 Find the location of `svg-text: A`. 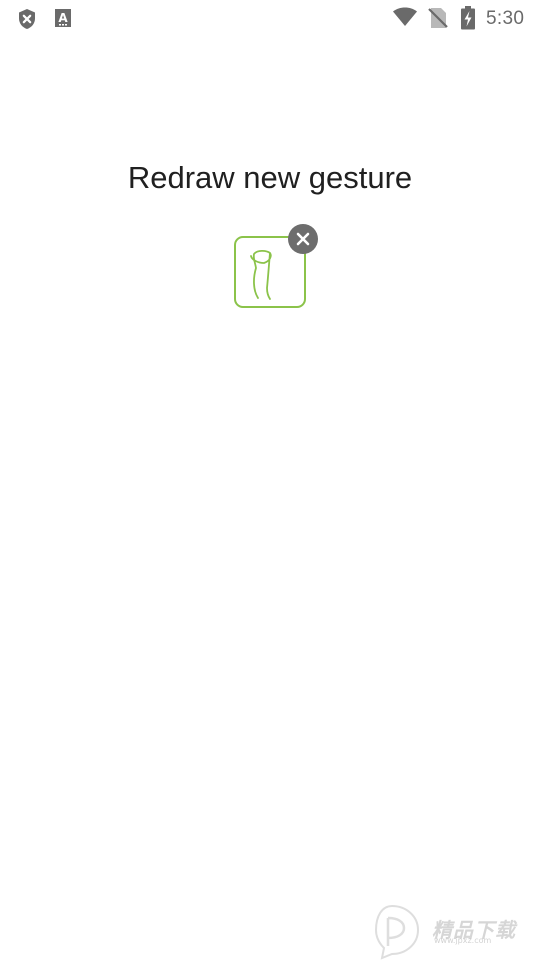

svg-text: A is located at coordinates (63, 18).